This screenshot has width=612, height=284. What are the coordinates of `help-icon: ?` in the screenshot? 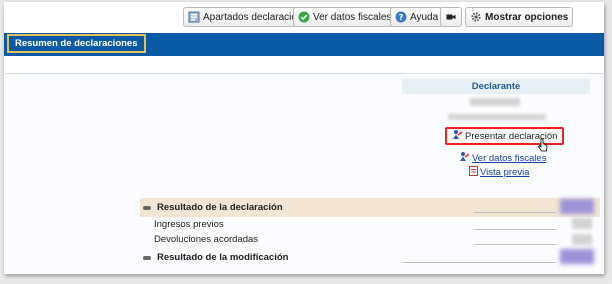 It's located at (401, 17).